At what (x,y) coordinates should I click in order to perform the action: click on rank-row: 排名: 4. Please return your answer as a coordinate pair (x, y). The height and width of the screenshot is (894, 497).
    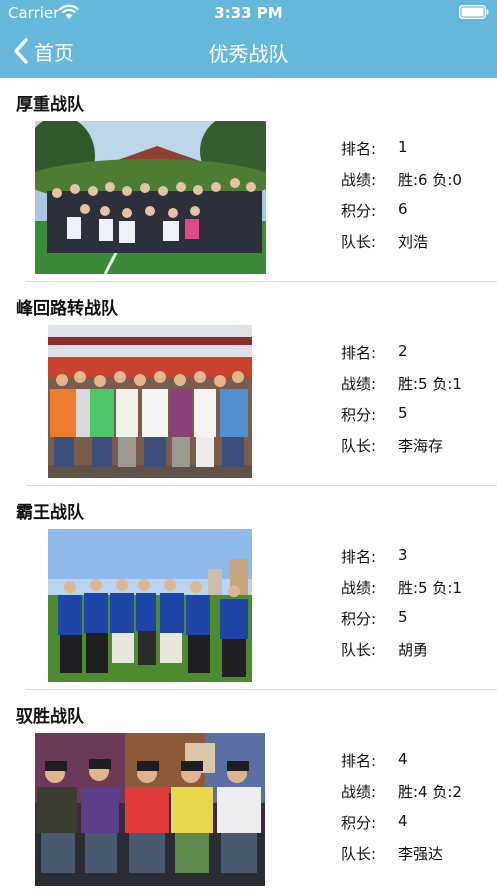
    Looking at the image, I should click on (401, 765).